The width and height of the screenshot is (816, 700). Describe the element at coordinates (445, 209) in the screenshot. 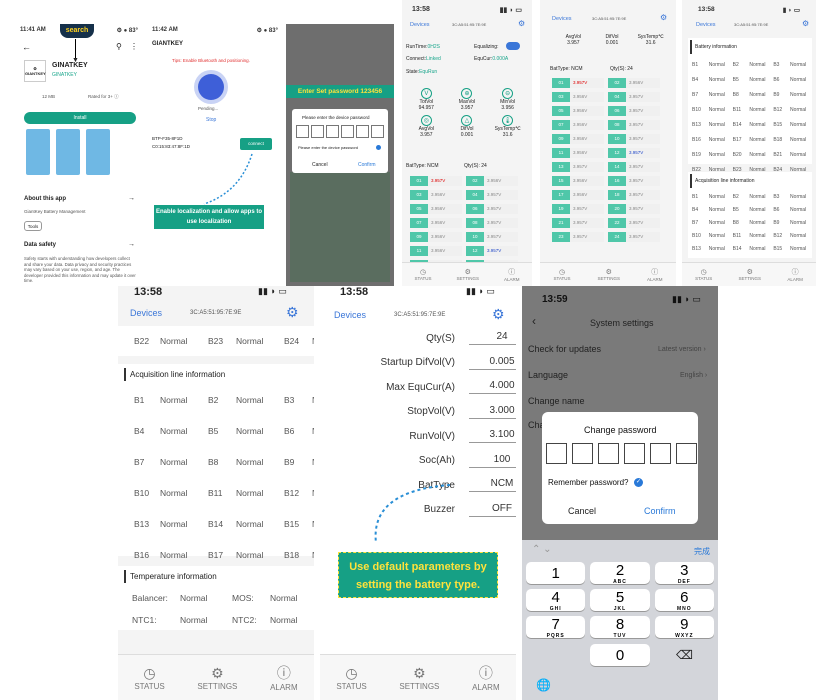

I see `cell-voltage: 3.956V` at that location.